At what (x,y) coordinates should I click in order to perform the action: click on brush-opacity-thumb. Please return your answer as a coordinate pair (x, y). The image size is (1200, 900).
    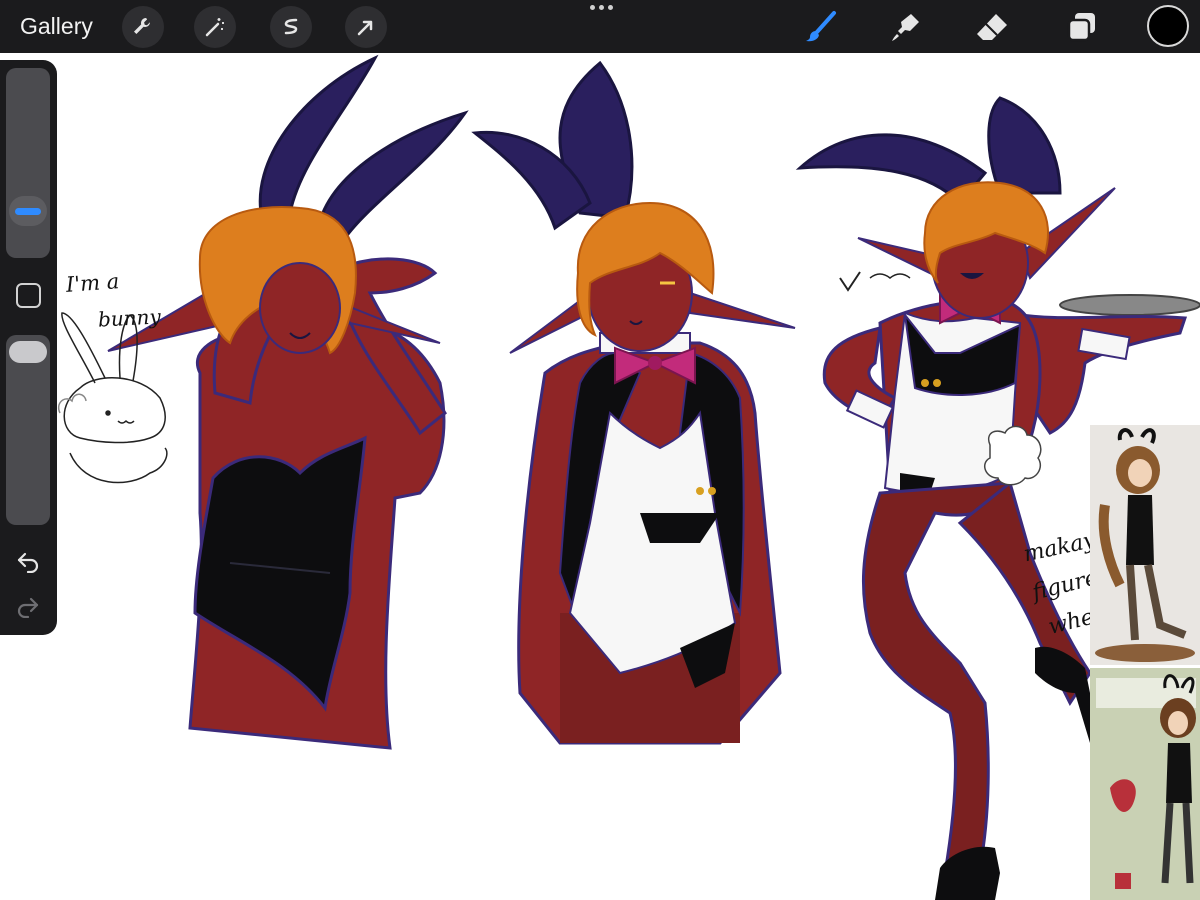
    Looking at the image, I should click on (28, 352).